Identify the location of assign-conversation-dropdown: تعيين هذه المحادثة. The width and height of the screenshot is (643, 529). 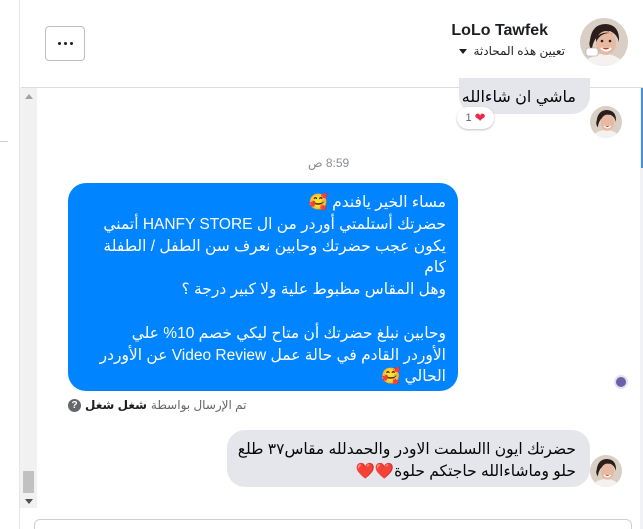
(512, 51).